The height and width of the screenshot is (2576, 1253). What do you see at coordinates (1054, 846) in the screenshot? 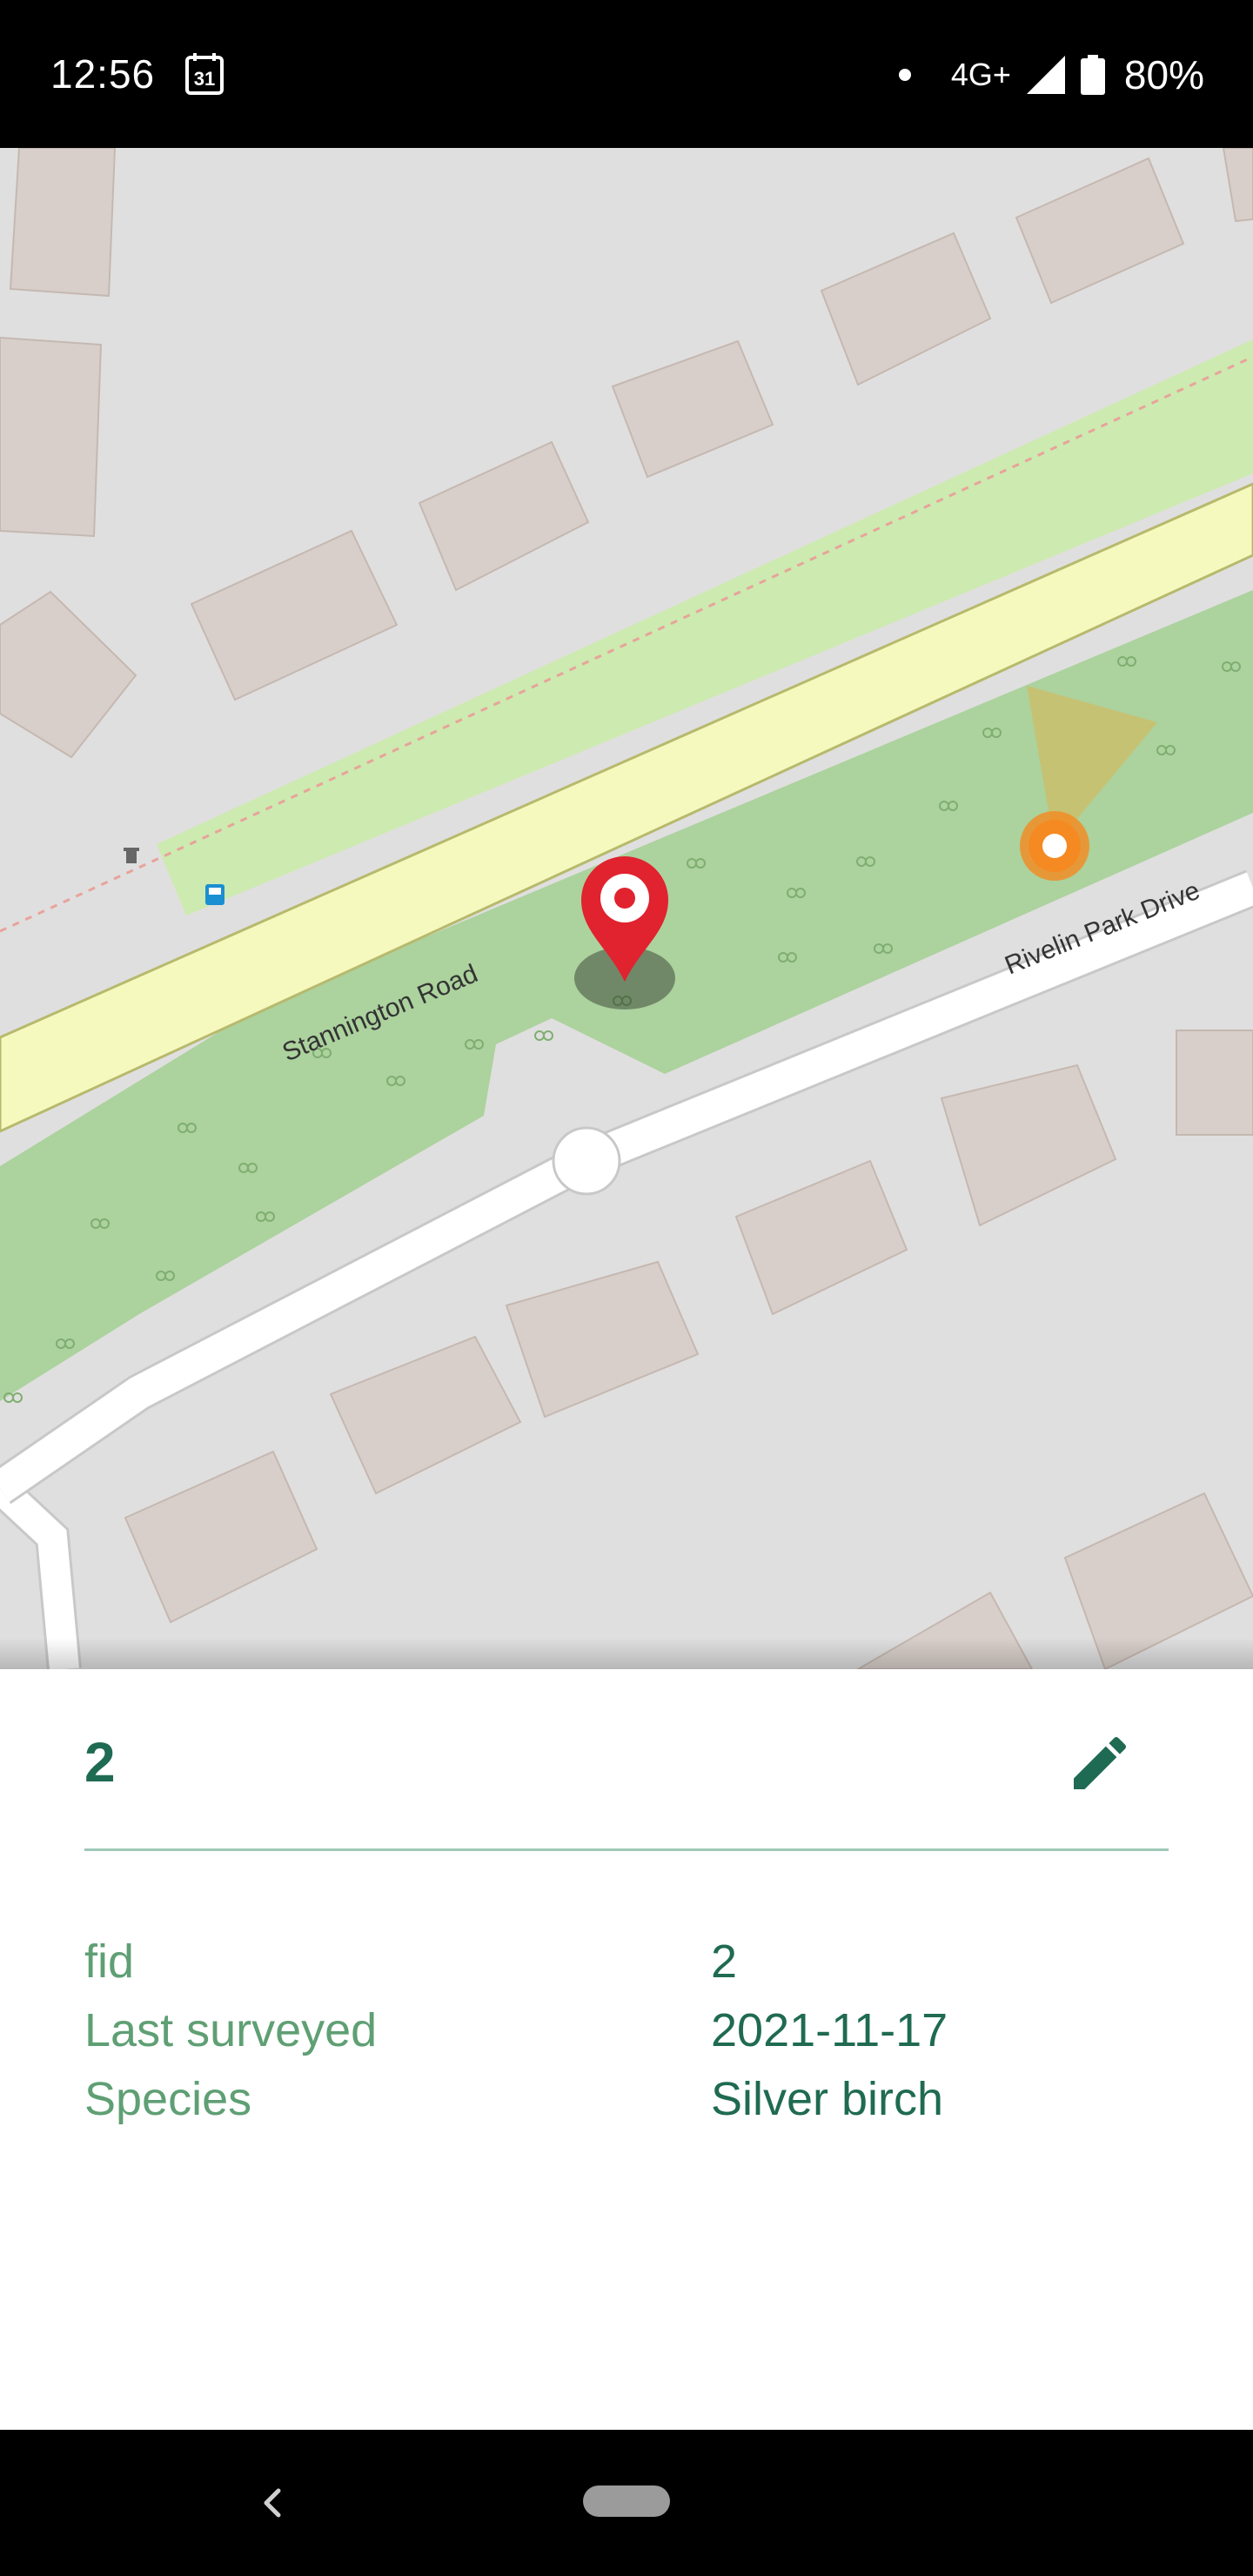
I see `current-location-icon` at bounding box center [1054, 846].